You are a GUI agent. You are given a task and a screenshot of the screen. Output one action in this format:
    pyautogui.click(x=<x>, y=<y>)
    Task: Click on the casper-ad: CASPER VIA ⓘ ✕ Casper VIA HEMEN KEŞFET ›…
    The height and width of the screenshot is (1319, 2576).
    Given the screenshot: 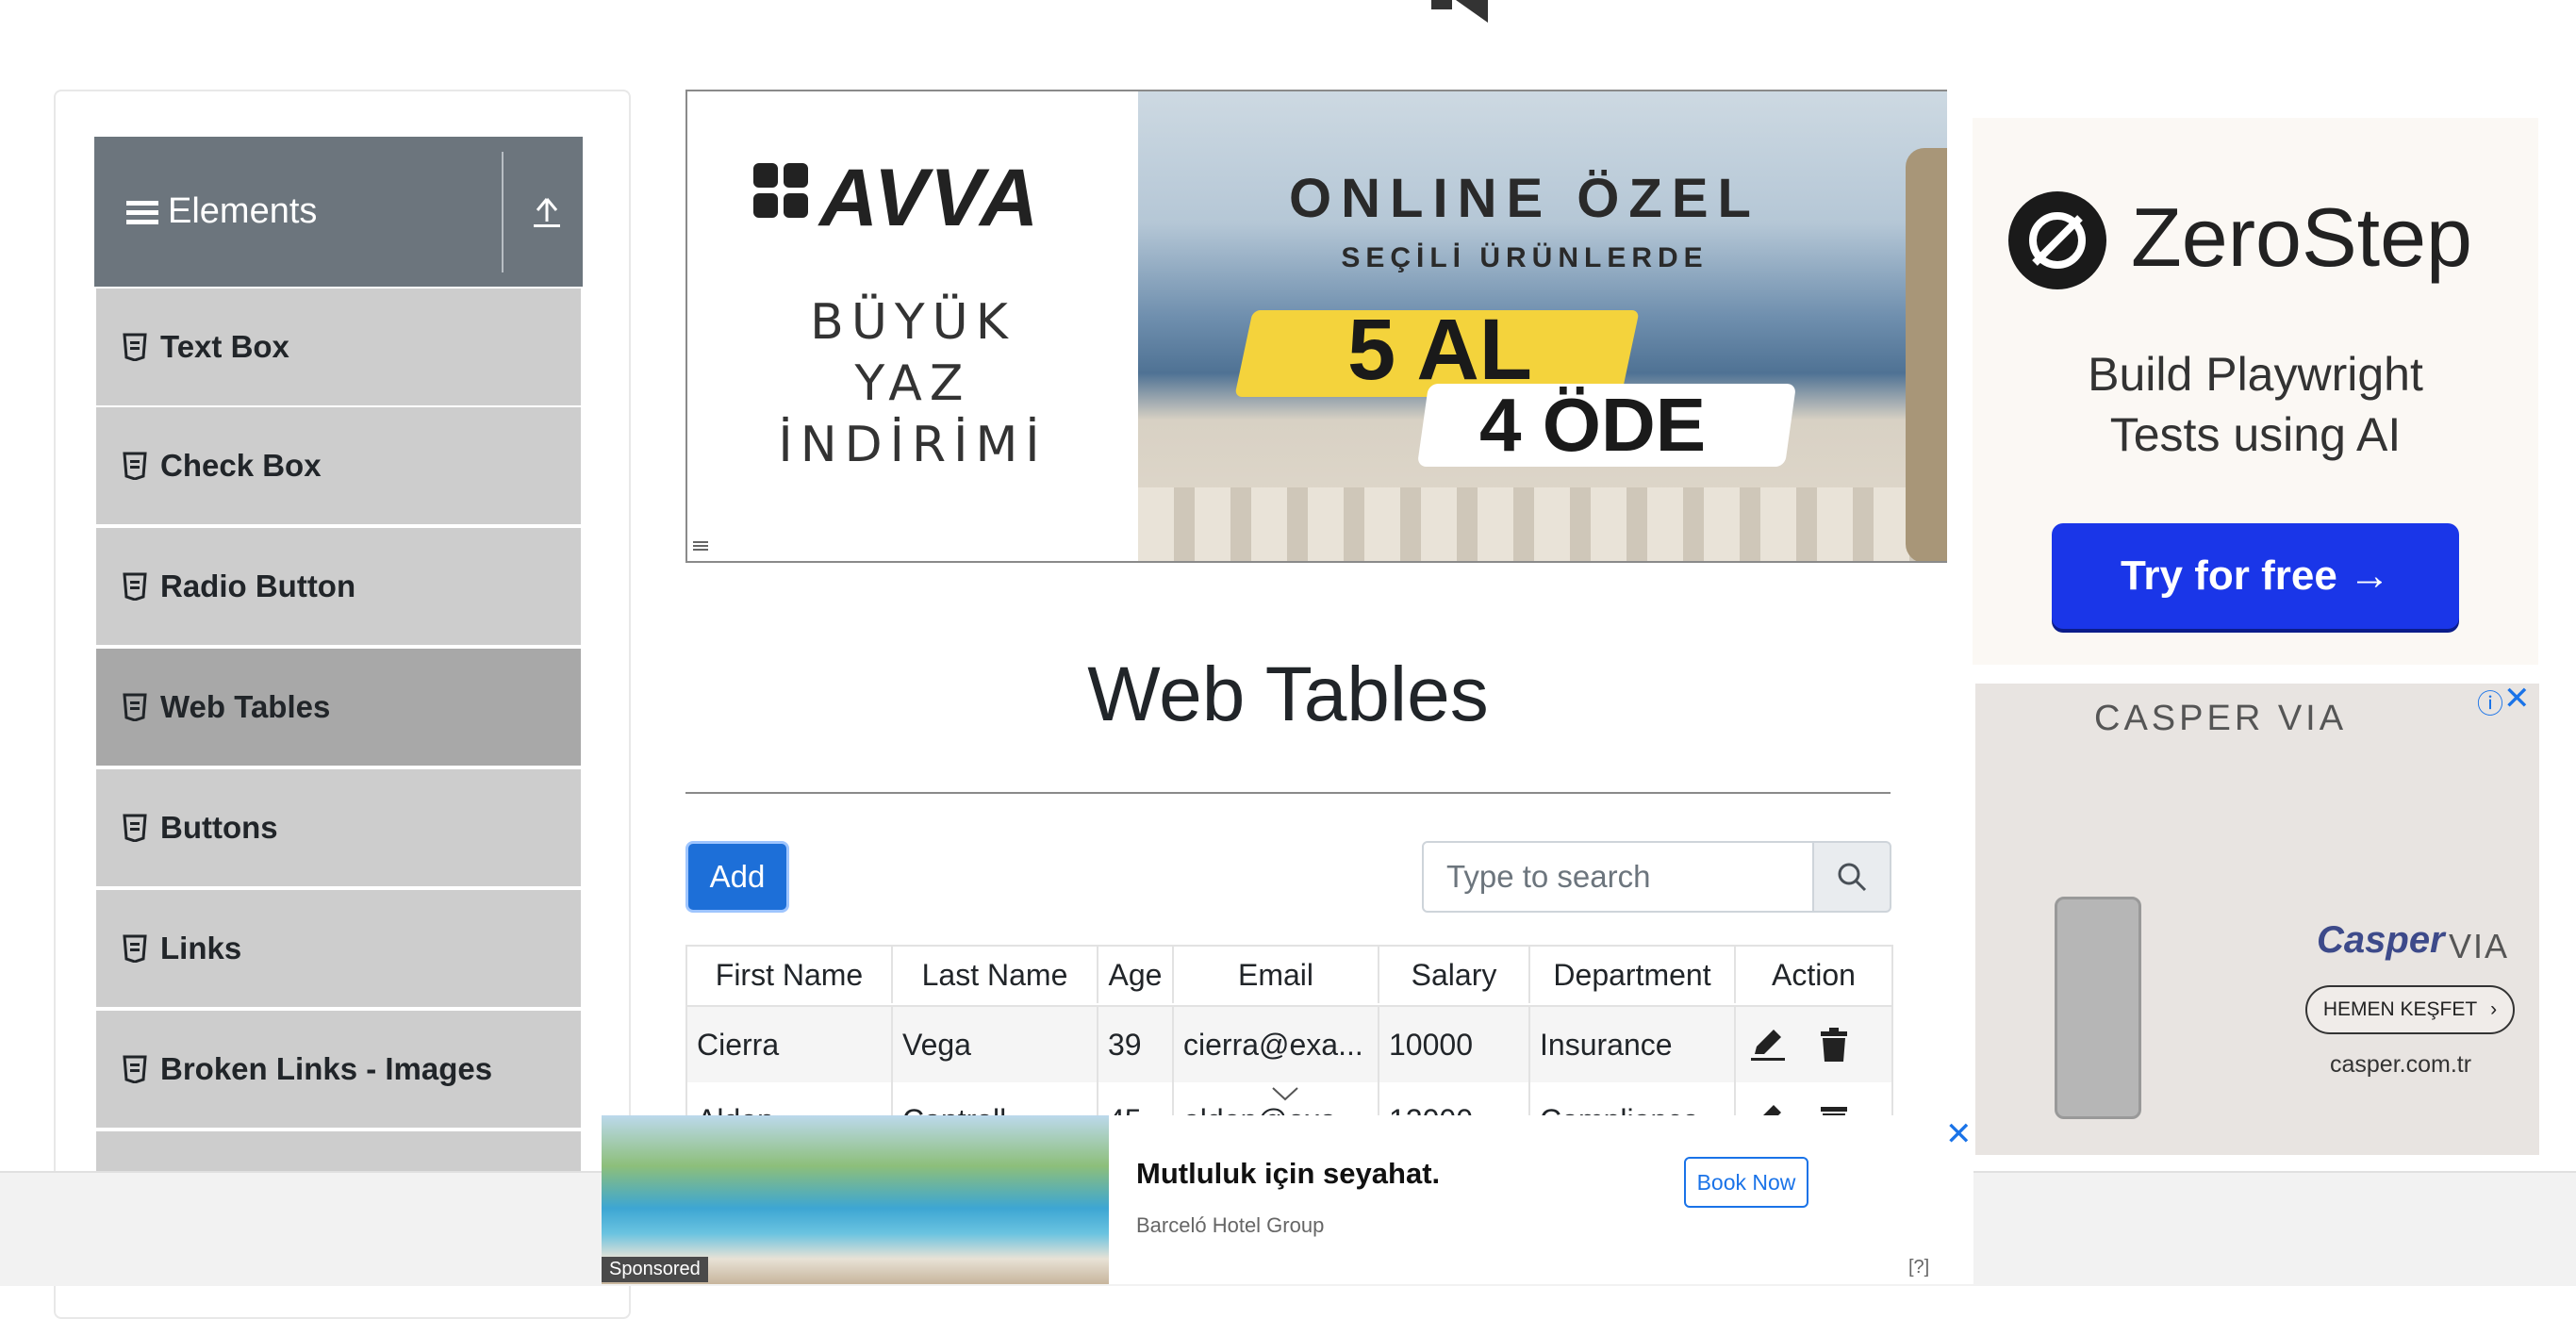 What is the action you would take?
    pyautogui.click(x=2257, y=918)
    